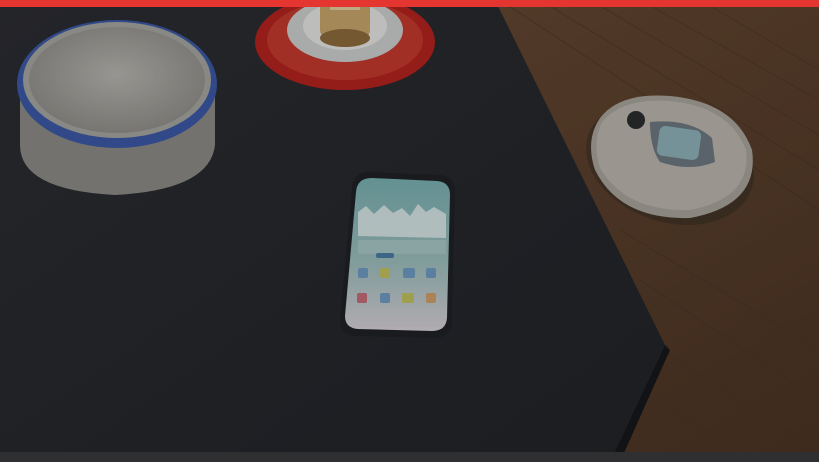  What do you see at coordinates (409, 3) in the screenshot?
I see `accent-top-bar` at bounding box center [409, 3].